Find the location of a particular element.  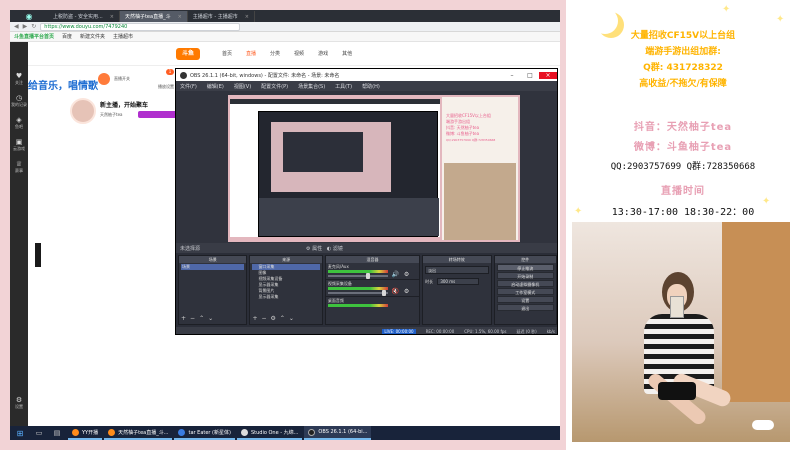

anchor-name: 天然柚子tea is located at coordinates (111, 115).